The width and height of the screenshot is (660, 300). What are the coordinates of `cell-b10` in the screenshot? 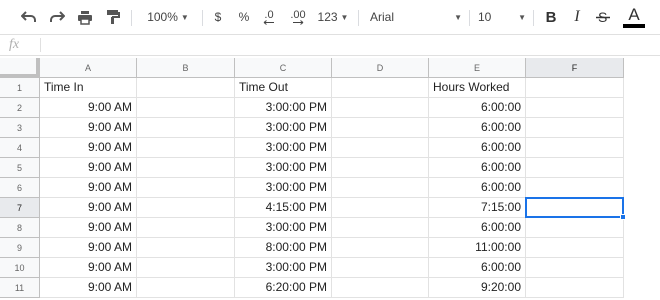 It's located at (186, 268).